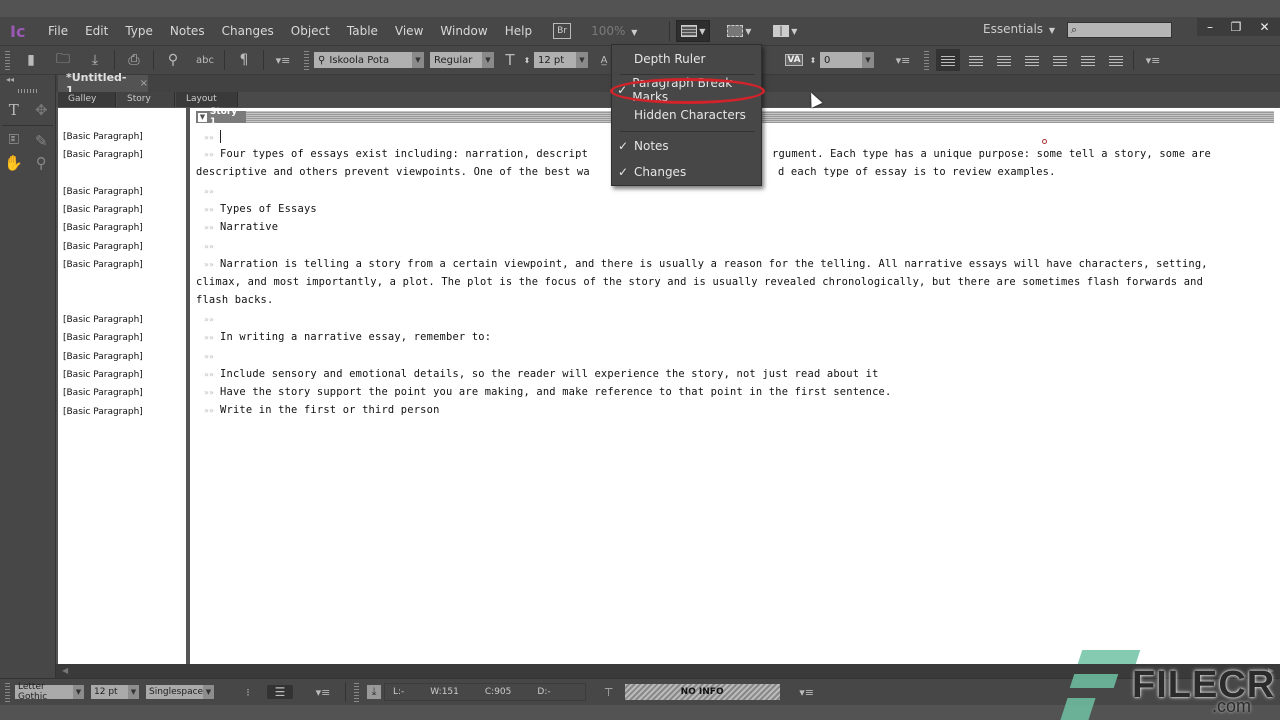  What do you see at coordinates (813, 60) in the screenshot?
I see `tracking-stepper: ⬍` at bounding box center [813, 60].